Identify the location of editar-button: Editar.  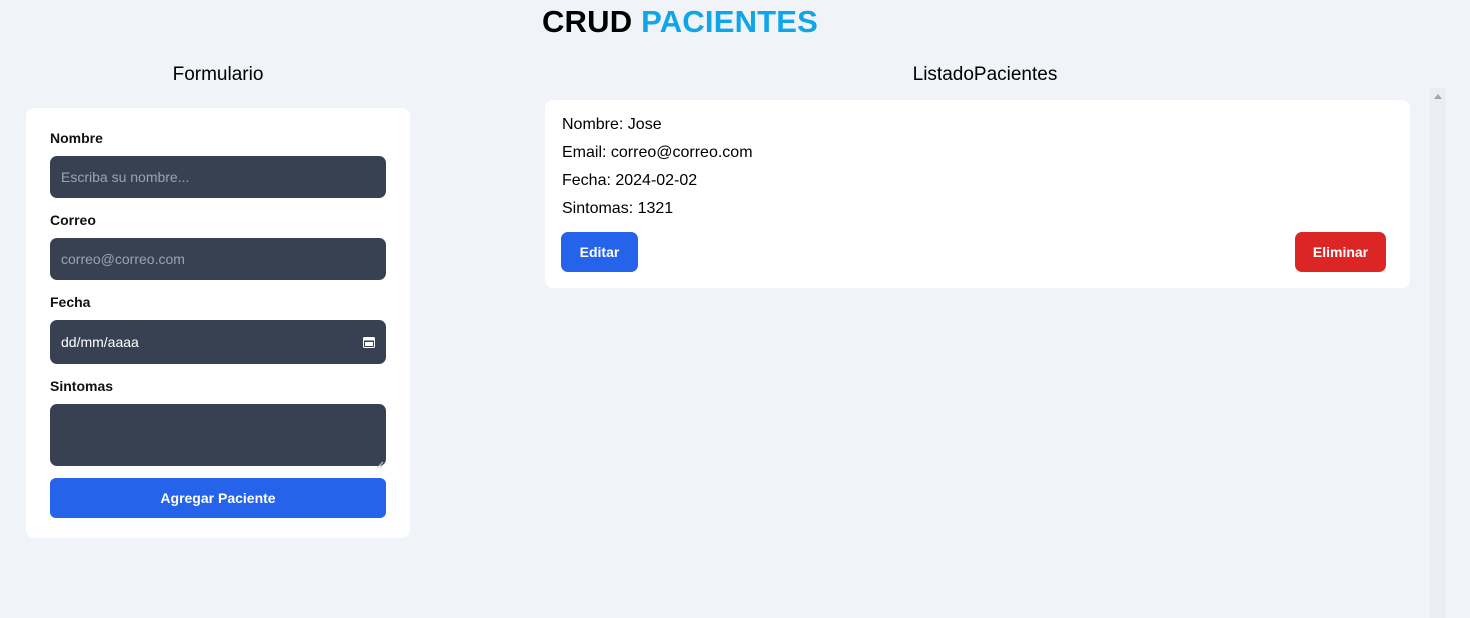
(599, 252).